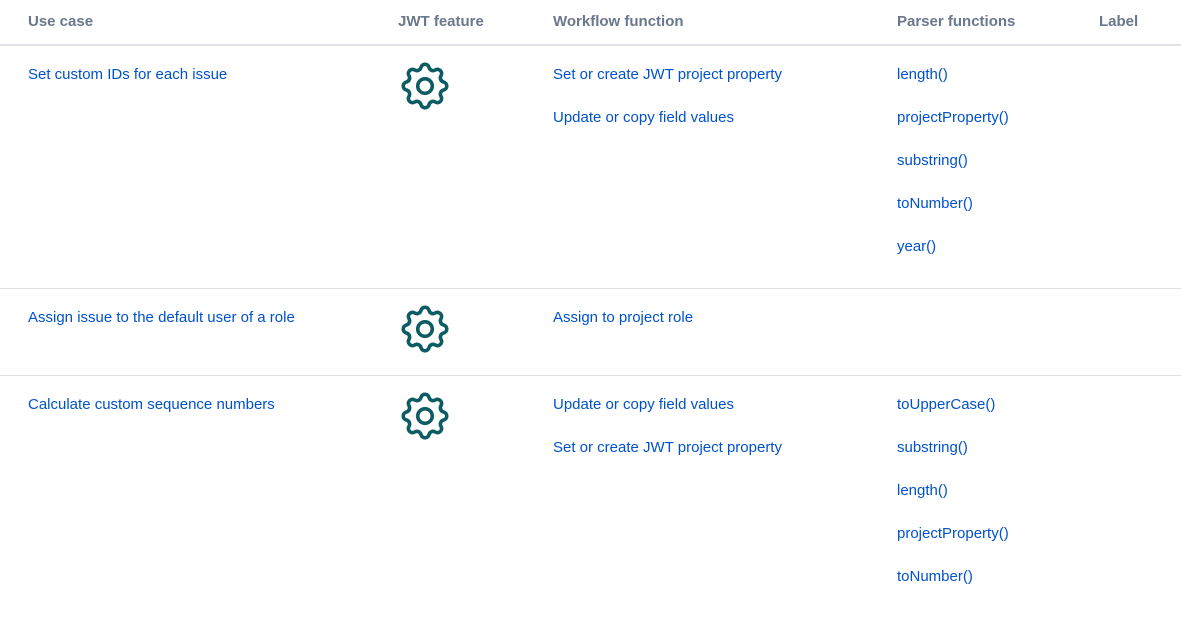  What do you see at coordinates (998, 331) in the screenshot?
I see `parser-functions-cell` at bounding box center [998, 331].